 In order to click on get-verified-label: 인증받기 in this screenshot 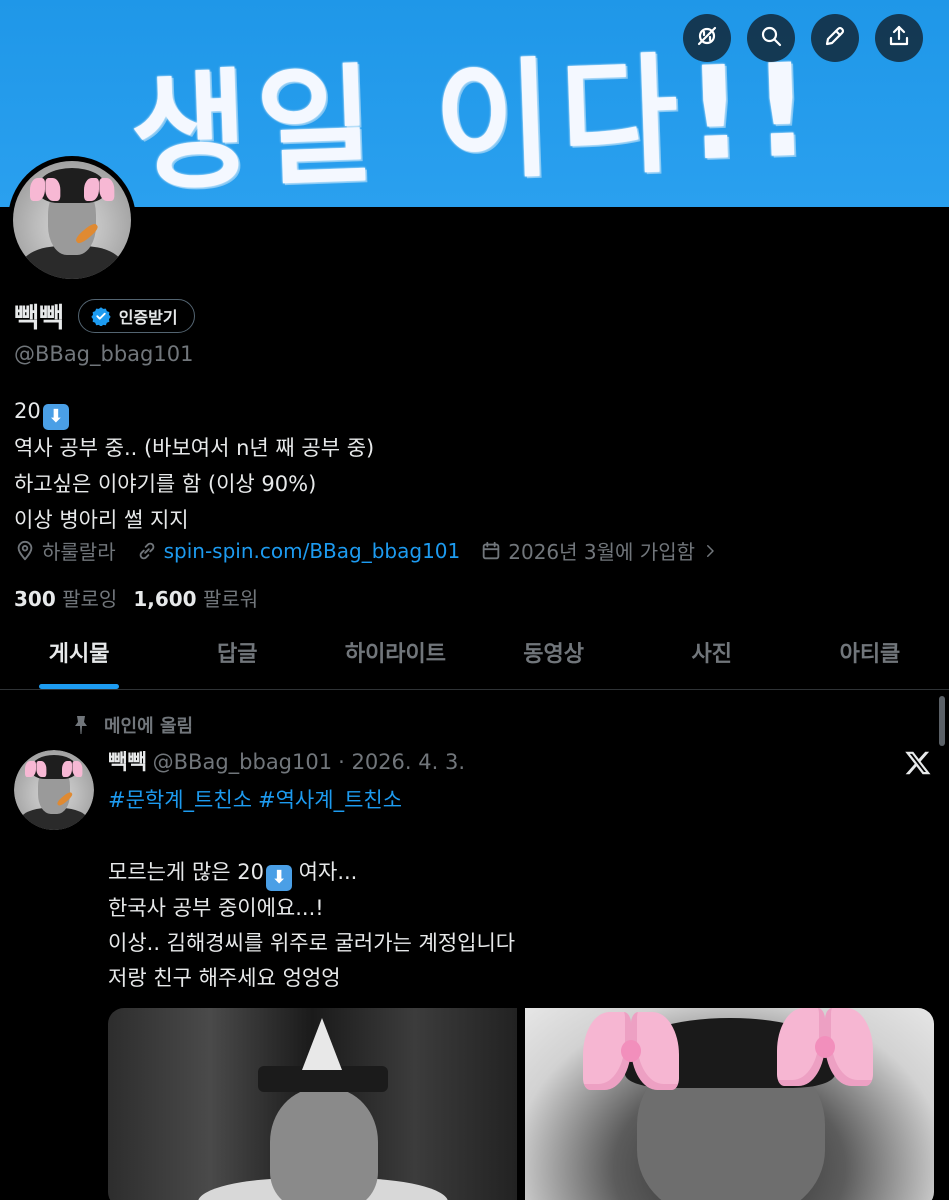, I will do `click(148, 317)`.